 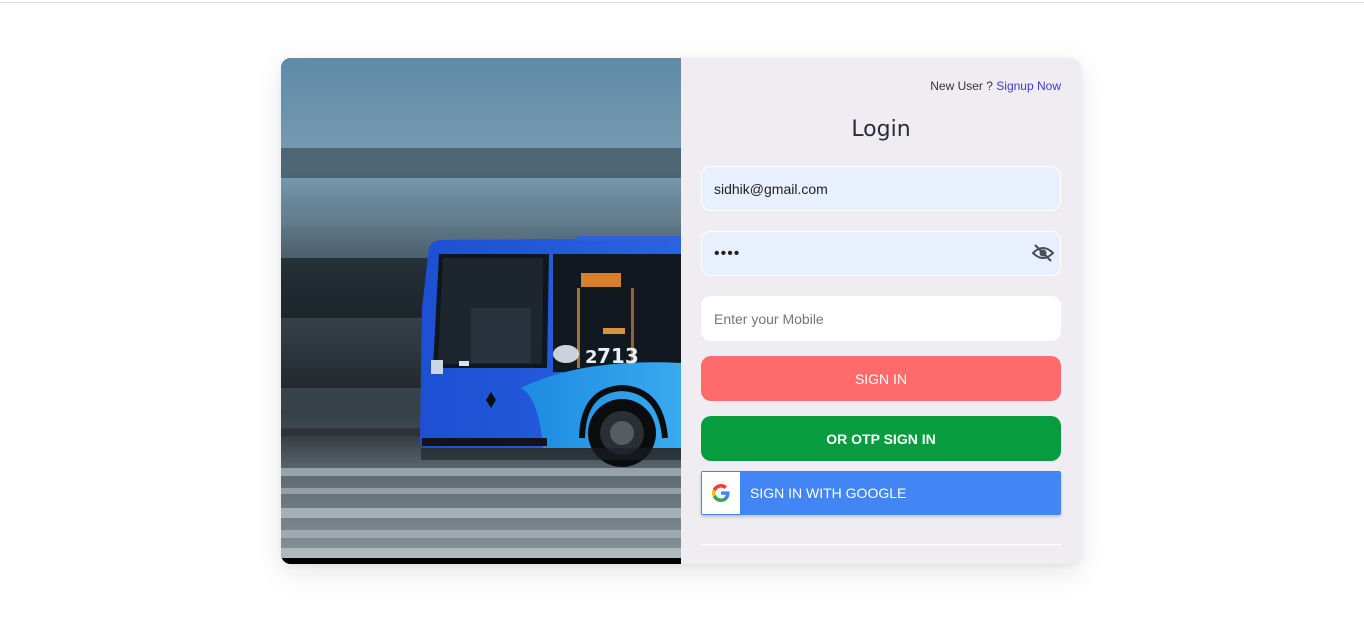 What do you see at coordinates (1028, 86) in the screenshot?
I see `signup-link: Signup Now` at bounding box center [1028, 86].